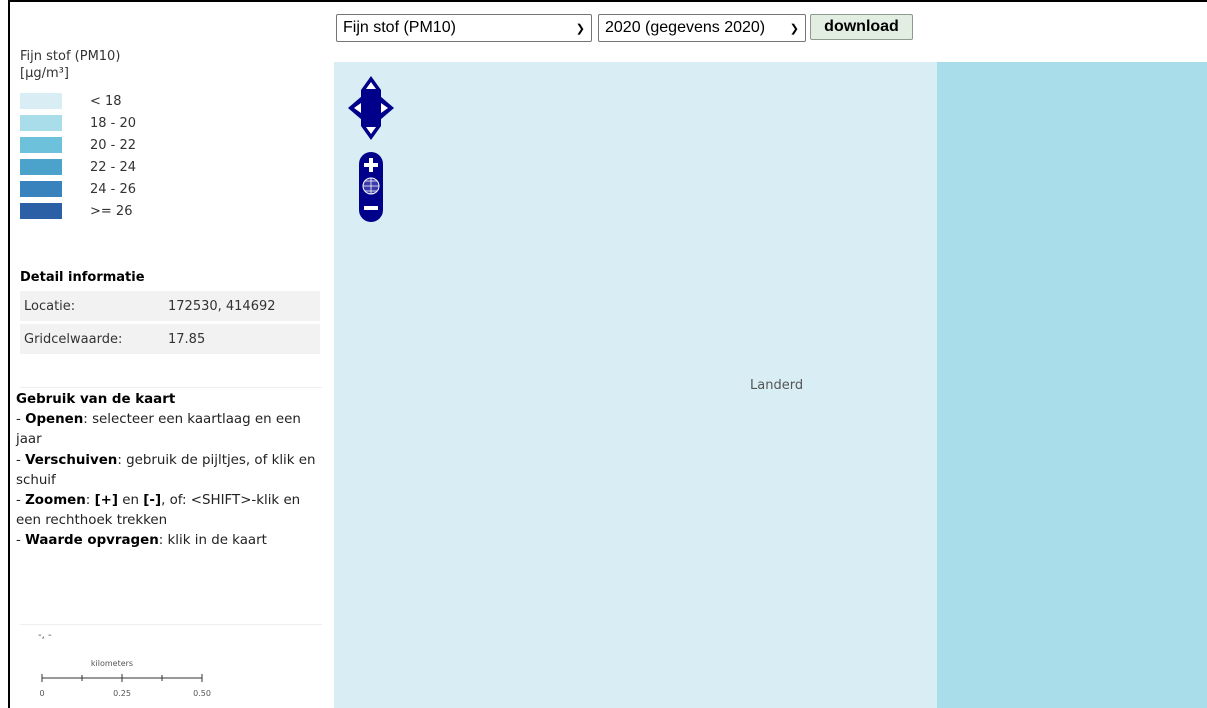 The width and height of the screenshot is (1207, 708). I want to click on legend-rows: < 18 18 - 20 20 - 22 22 - 24 24 - 26 >= 26, so click(170, 156).